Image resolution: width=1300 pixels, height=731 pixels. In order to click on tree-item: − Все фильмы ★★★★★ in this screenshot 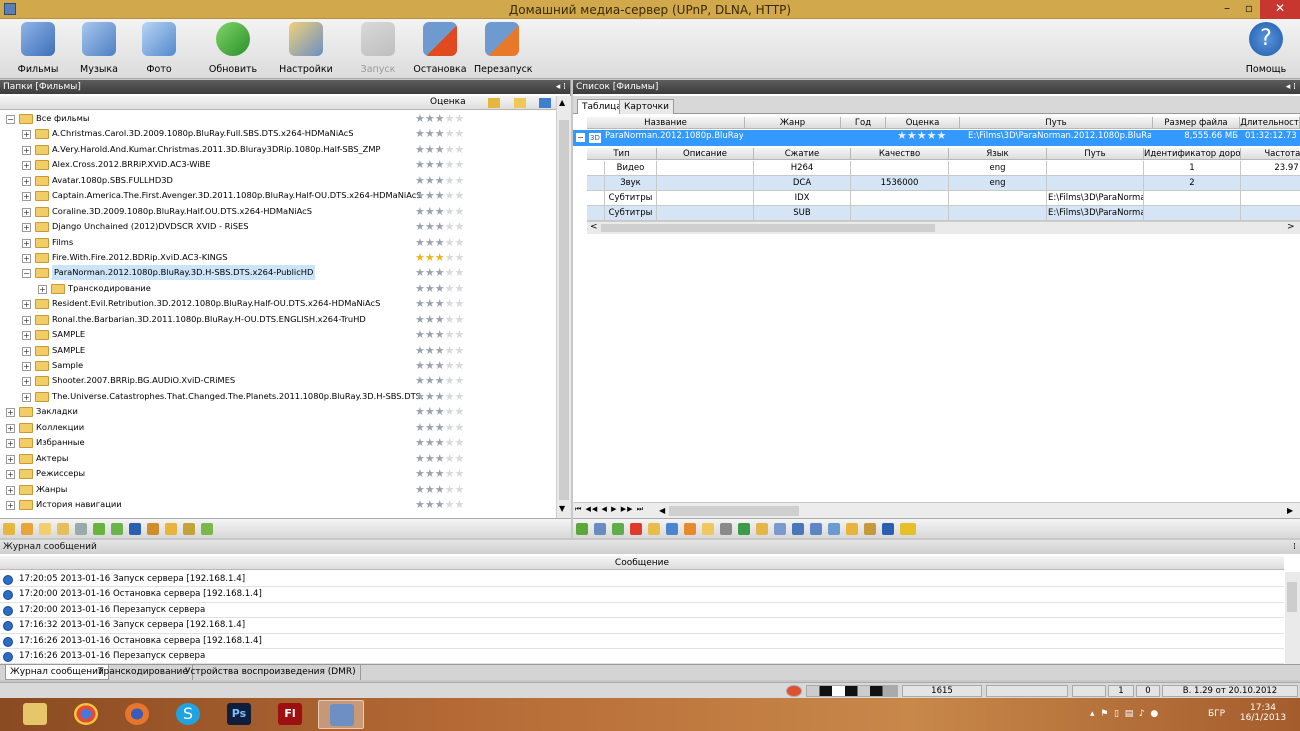, I will do `click(278, 118)`.